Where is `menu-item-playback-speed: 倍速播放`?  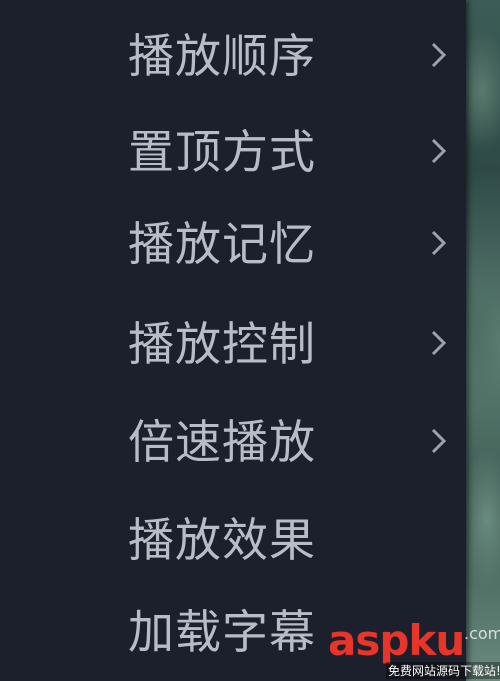
menu-item-playback-speed: 倍速播放 is located at coordinates (233, 442).